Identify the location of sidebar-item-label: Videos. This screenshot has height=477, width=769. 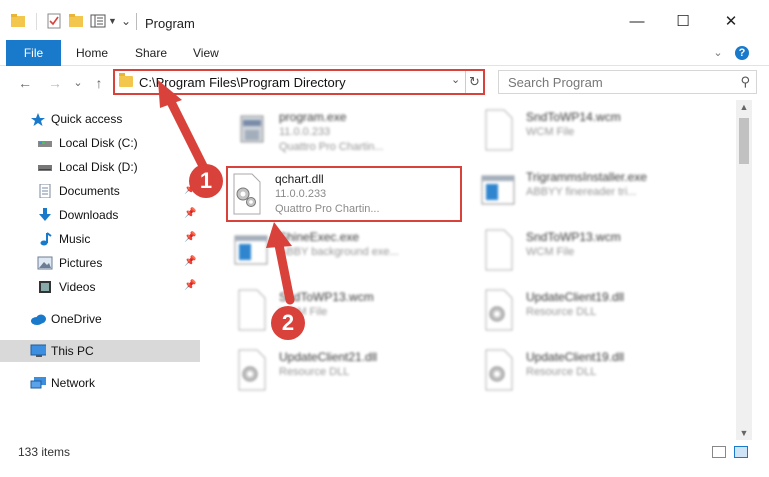
(77, 287).